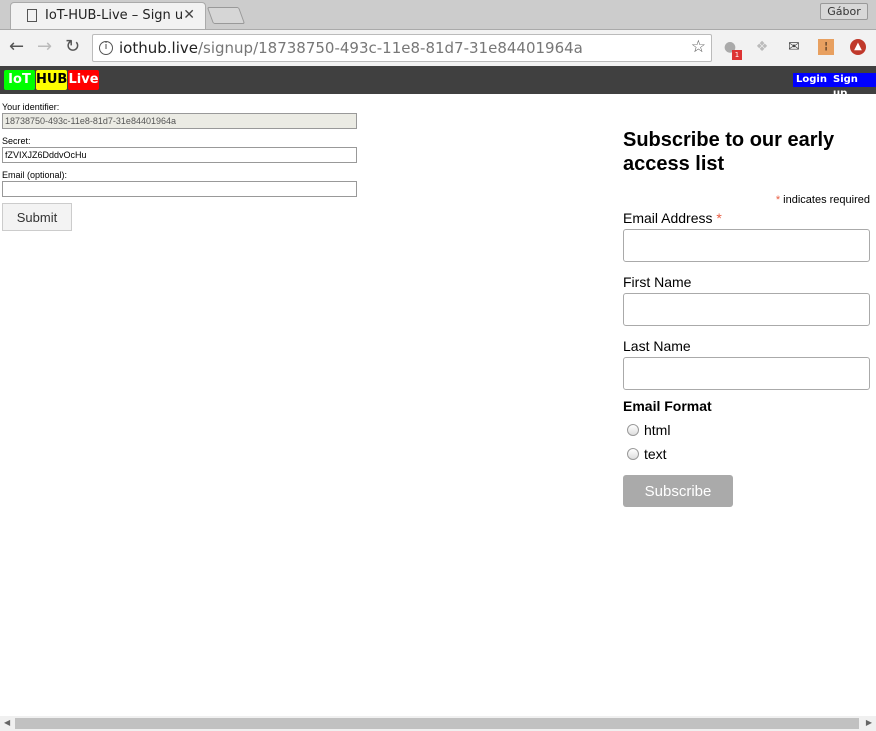  Describe the element at coordinates (746, 219) in the screenshot. I see `email-address-label: Email Address *` at that location.